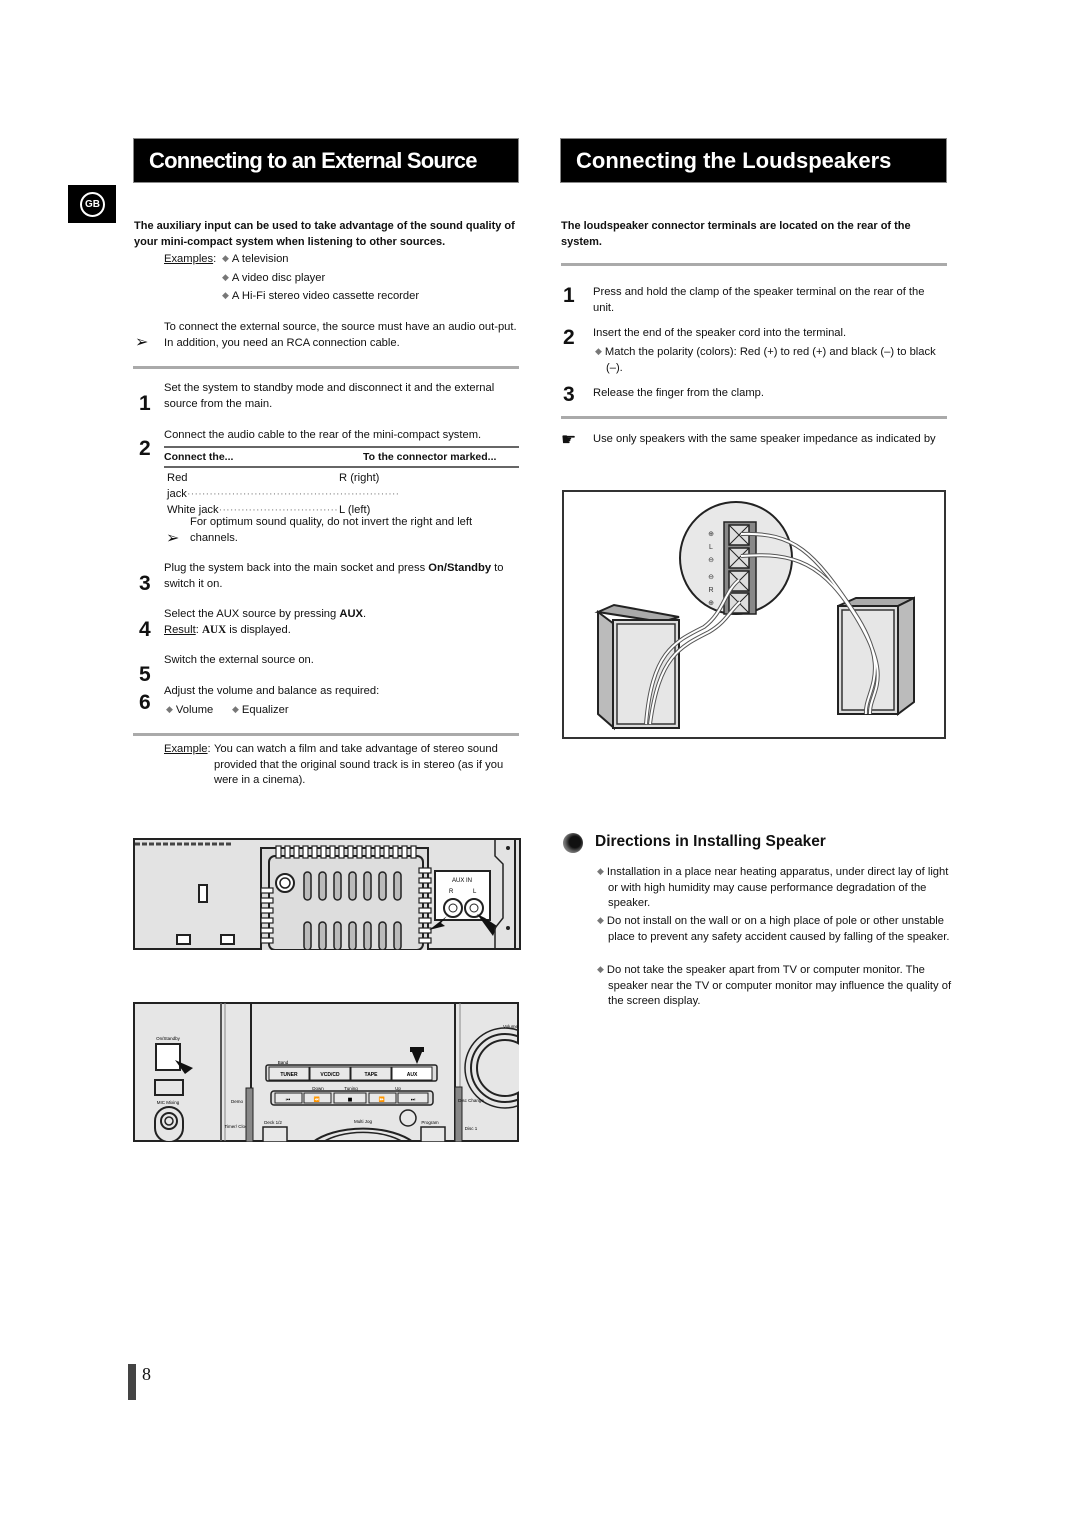  I want to click on step-text: Switch the external source on., so click(239, 660).